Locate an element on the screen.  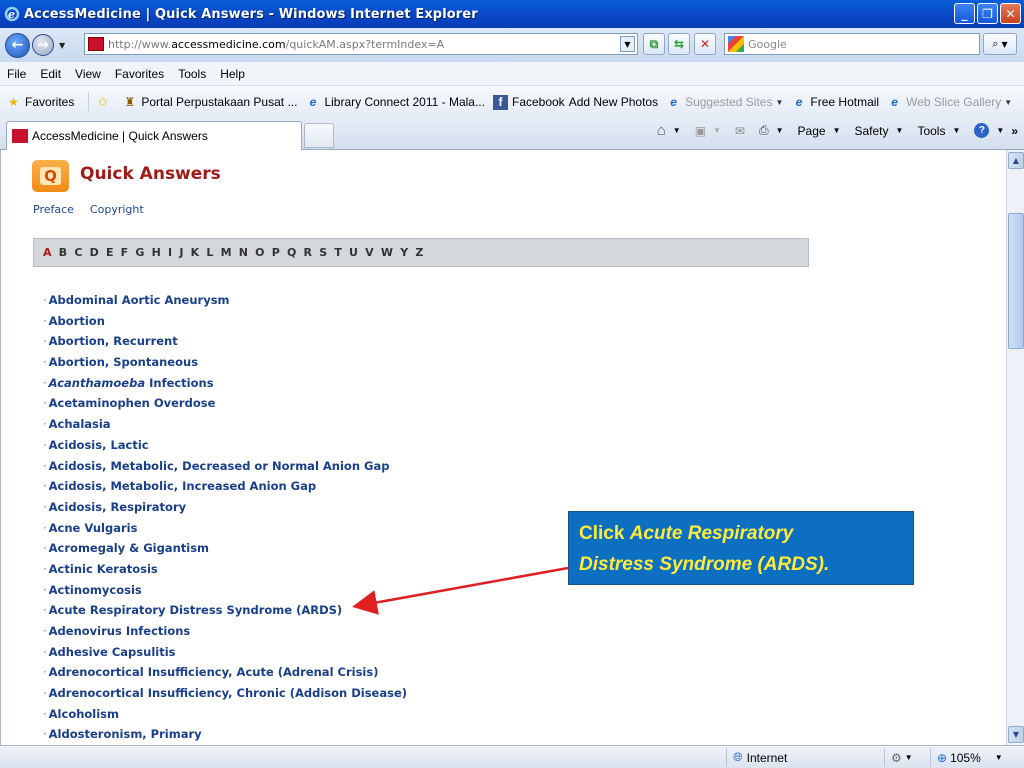
alphabet-letter-o: O is located at coordinates (260, 252).